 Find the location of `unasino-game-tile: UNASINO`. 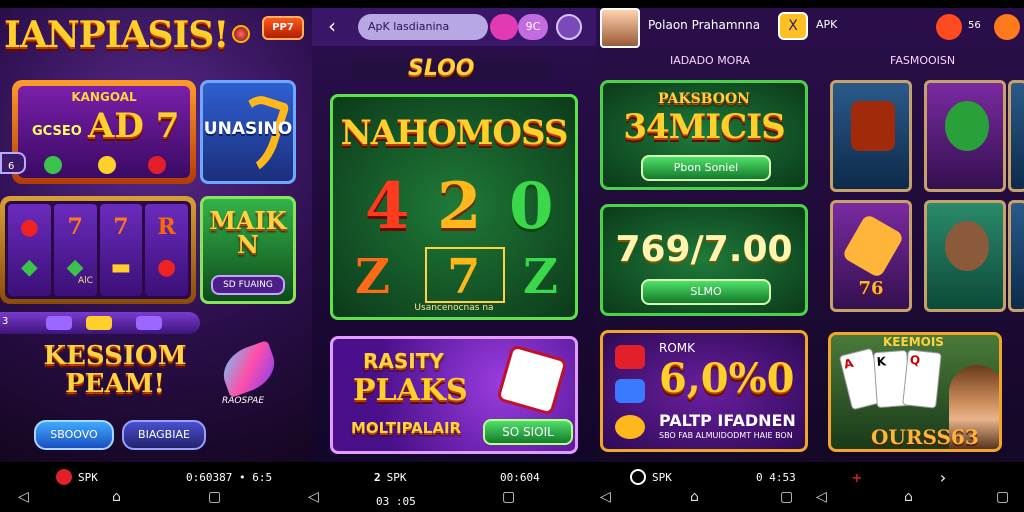

unasino-game-tile: UNASINO is located at coordinates (248, 132).